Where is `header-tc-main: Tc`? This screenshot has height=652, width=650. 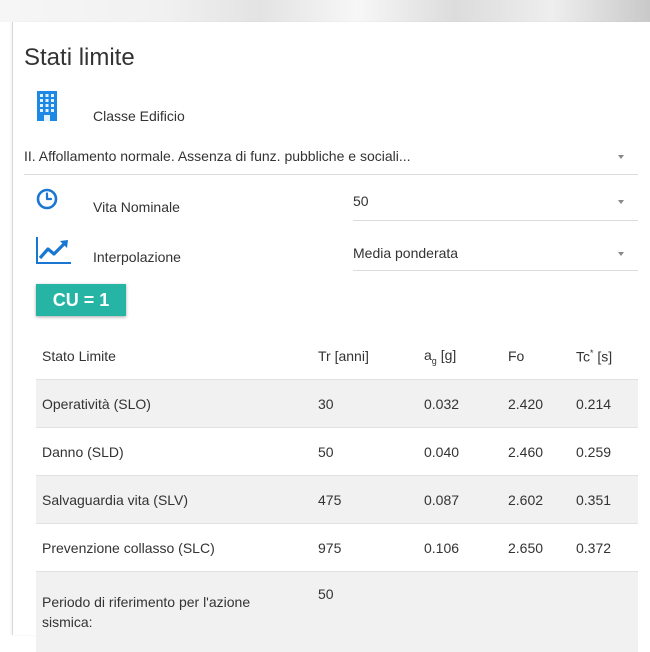
header-tc-main: Tc is located at coordinates (583, 356).